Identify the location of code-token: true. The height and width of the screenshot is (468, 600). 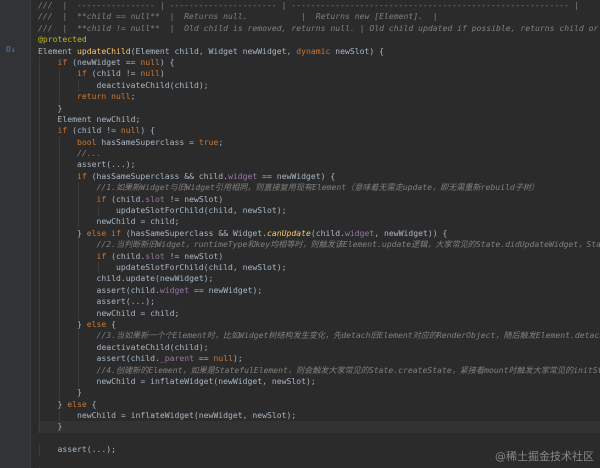
(208, 141).